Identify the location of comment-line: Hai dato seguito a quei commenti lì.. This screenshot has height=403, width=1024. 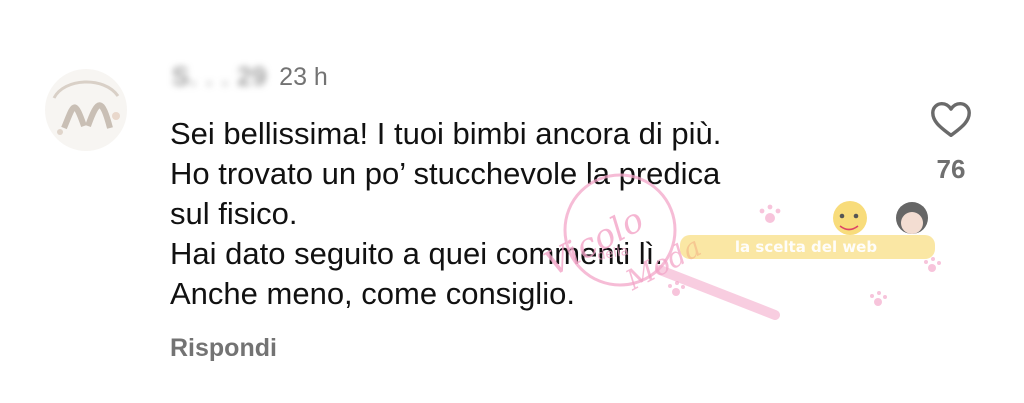
(416, 253).